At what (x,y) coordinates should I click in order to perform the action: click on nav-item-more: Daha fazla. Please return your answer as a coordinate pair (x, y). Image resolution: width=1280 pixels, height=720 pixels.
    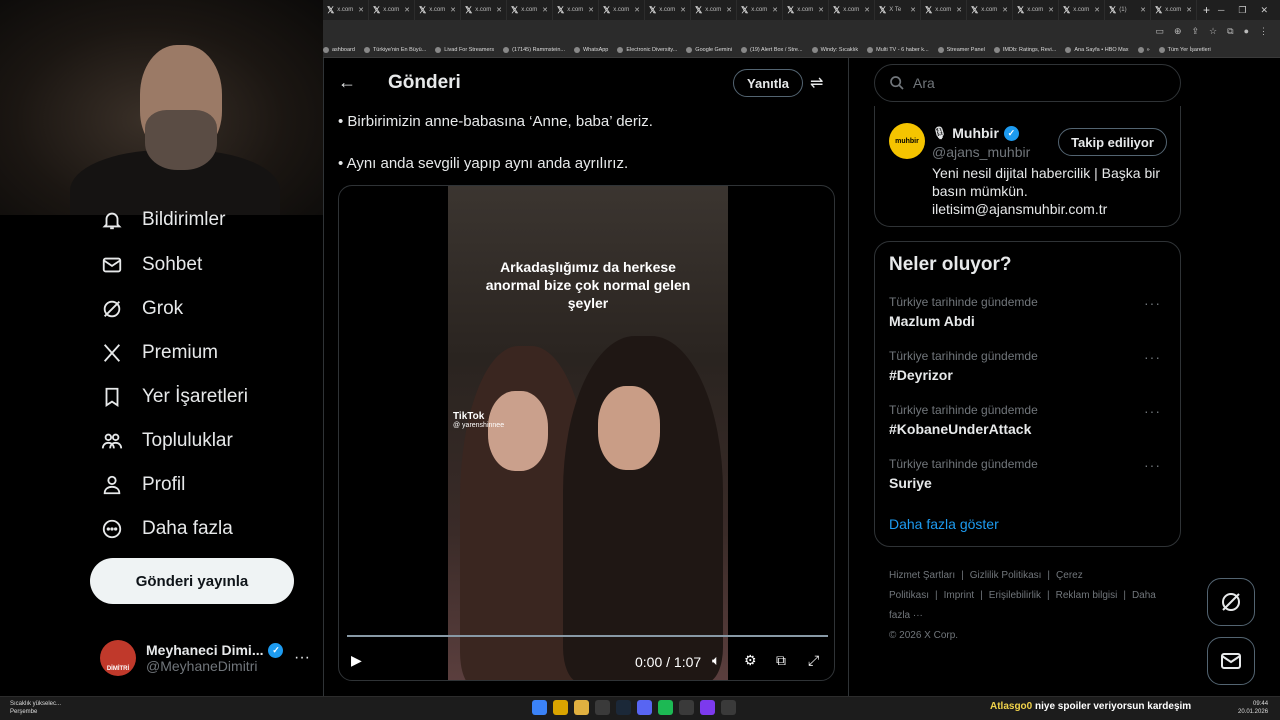
    Looking at the image, I should click on (166, 529).